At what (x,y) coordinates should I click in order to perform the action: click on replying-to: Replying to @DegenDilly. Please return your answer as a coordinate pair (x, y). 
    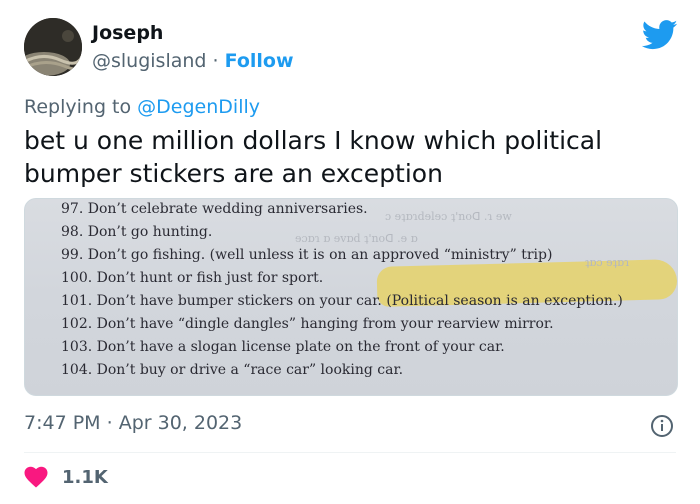
    Looking at the image, I should click on (142, 107).